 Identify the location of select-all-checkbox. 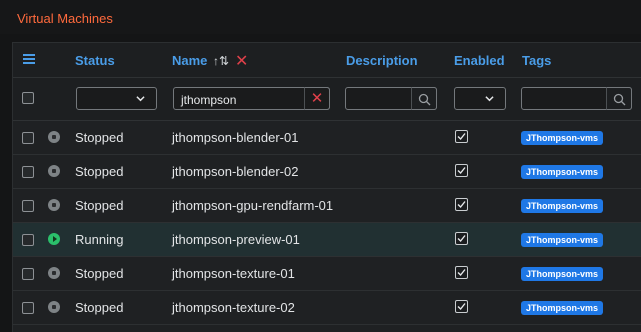
(28, 98).